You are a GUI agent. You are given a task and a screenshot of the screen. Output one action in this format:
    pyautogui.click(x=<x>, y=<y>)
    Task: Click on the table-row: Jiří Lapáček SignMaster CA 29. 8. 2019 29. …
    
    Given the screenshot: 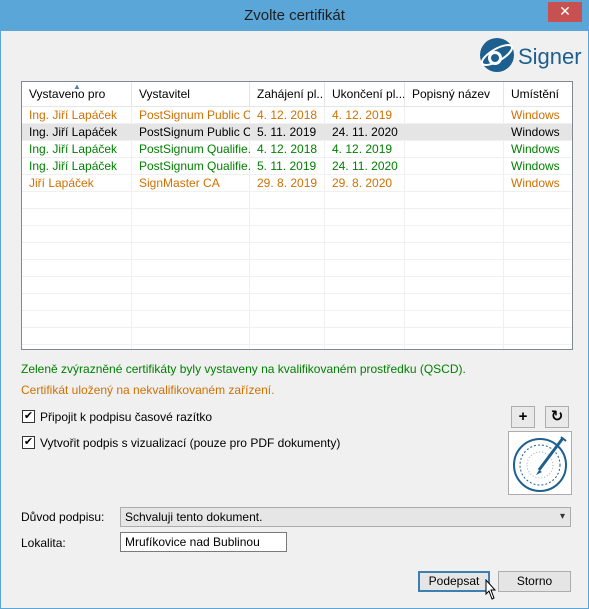 What is the action you would take?
    pyautogui.click(x=297, y=183)
    